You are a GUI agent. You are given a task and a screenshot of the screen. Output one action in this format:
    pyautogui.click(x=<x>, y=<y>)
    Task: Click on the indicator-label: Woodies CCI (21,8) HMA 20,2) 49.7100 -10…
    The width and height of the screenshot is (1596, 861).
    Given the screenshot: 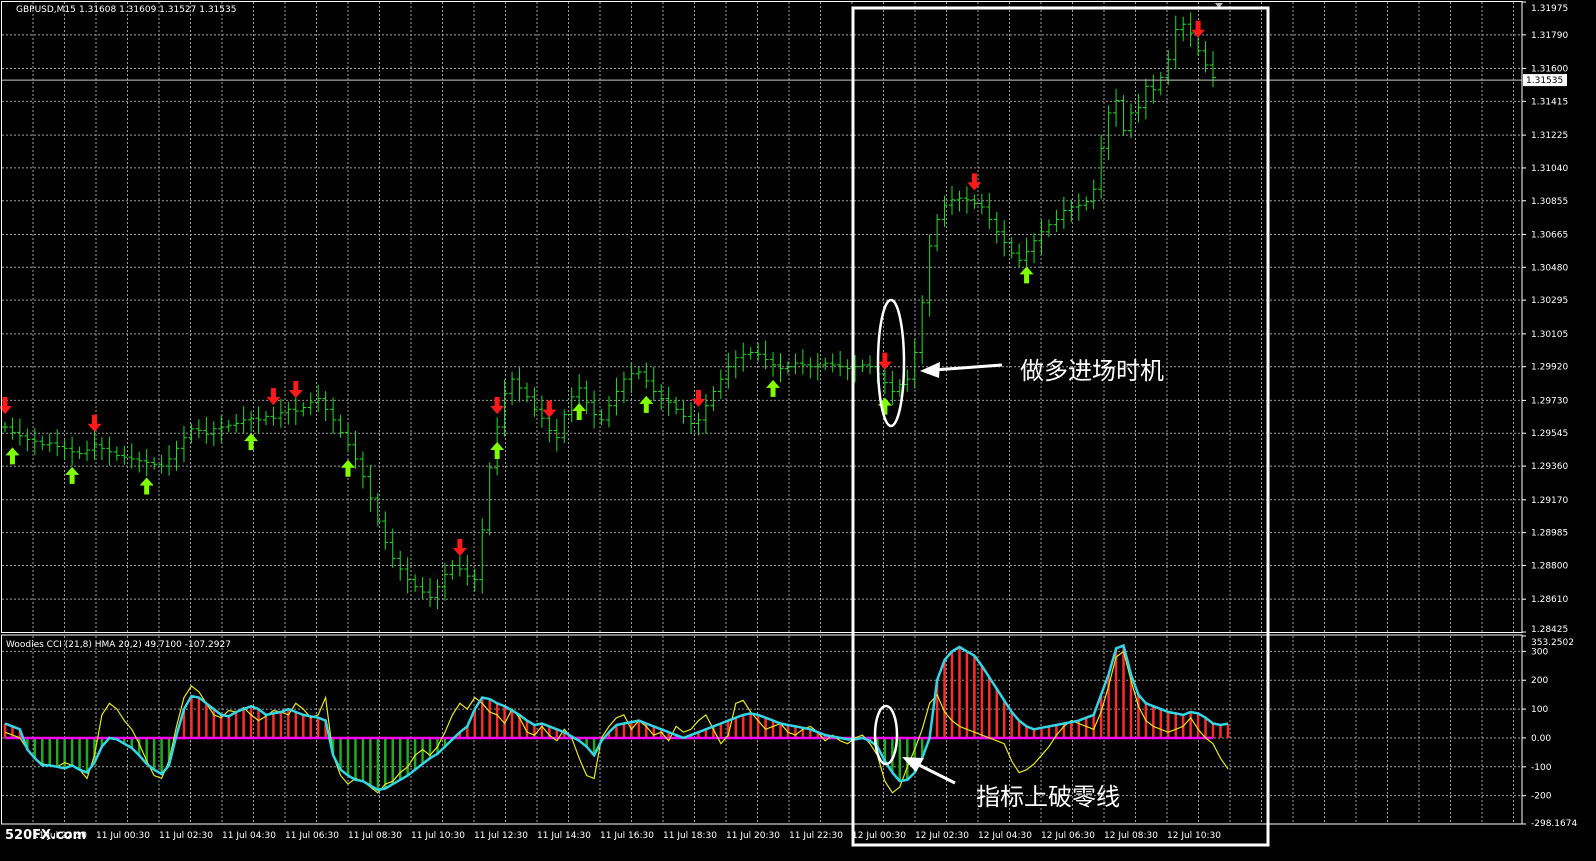 What is the action you would take?
    pyautogui.click(x=118, y=645)
    